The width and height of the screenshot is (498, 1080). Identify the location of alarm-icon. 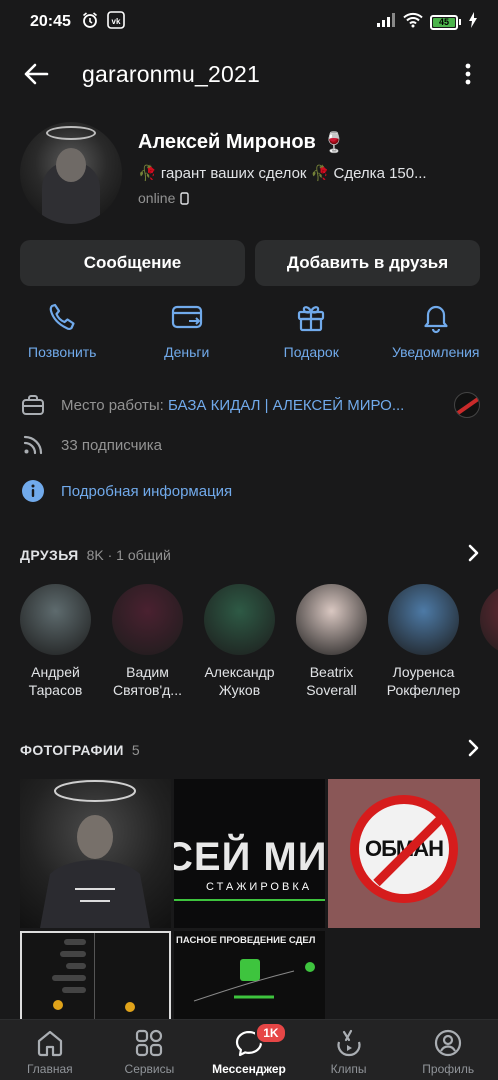
(90, 22).